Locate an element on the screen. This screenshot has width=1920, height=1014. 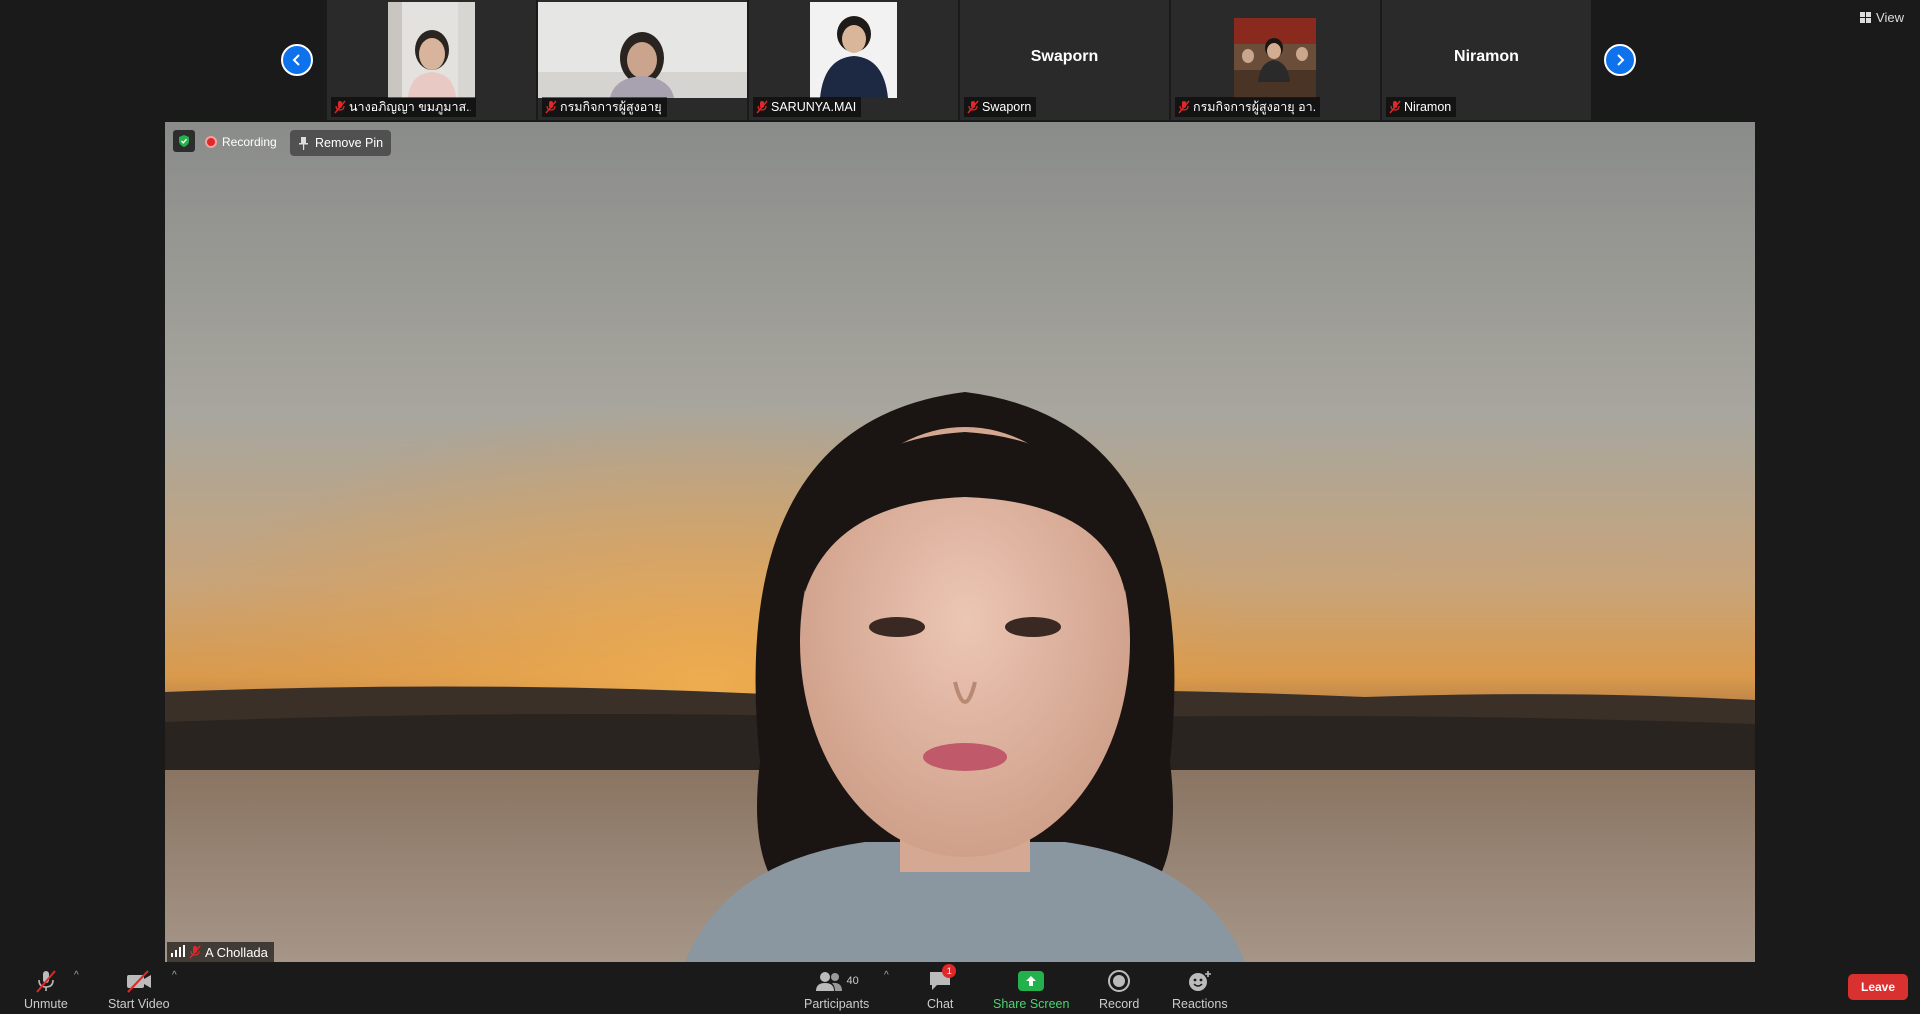
share-screen-label: Share Screen is located at coordinates (1031, 1004).